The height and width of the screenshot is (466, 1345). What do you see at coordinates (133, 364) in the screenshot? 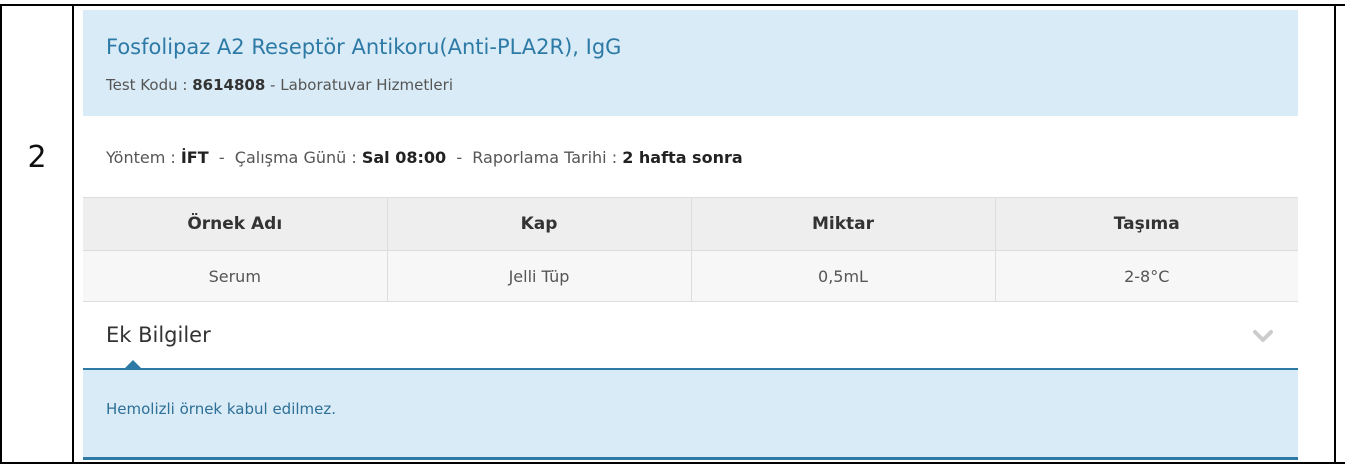
I see `tab-indicator` at bounding box center [133, 364].